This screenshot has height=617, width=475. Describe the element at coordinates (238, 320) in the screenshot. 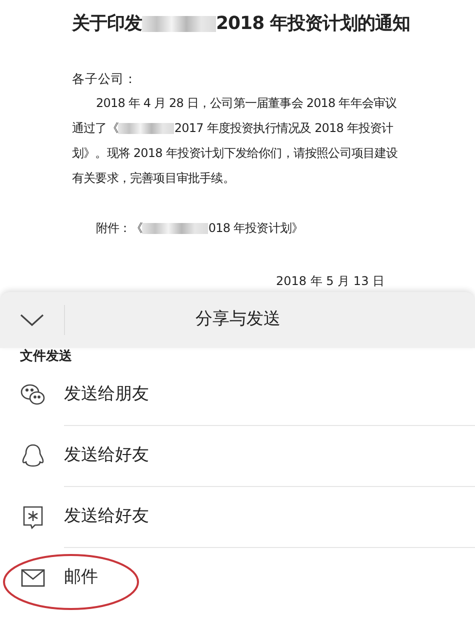

I see `sheet-title: 分享与发送` at that location.